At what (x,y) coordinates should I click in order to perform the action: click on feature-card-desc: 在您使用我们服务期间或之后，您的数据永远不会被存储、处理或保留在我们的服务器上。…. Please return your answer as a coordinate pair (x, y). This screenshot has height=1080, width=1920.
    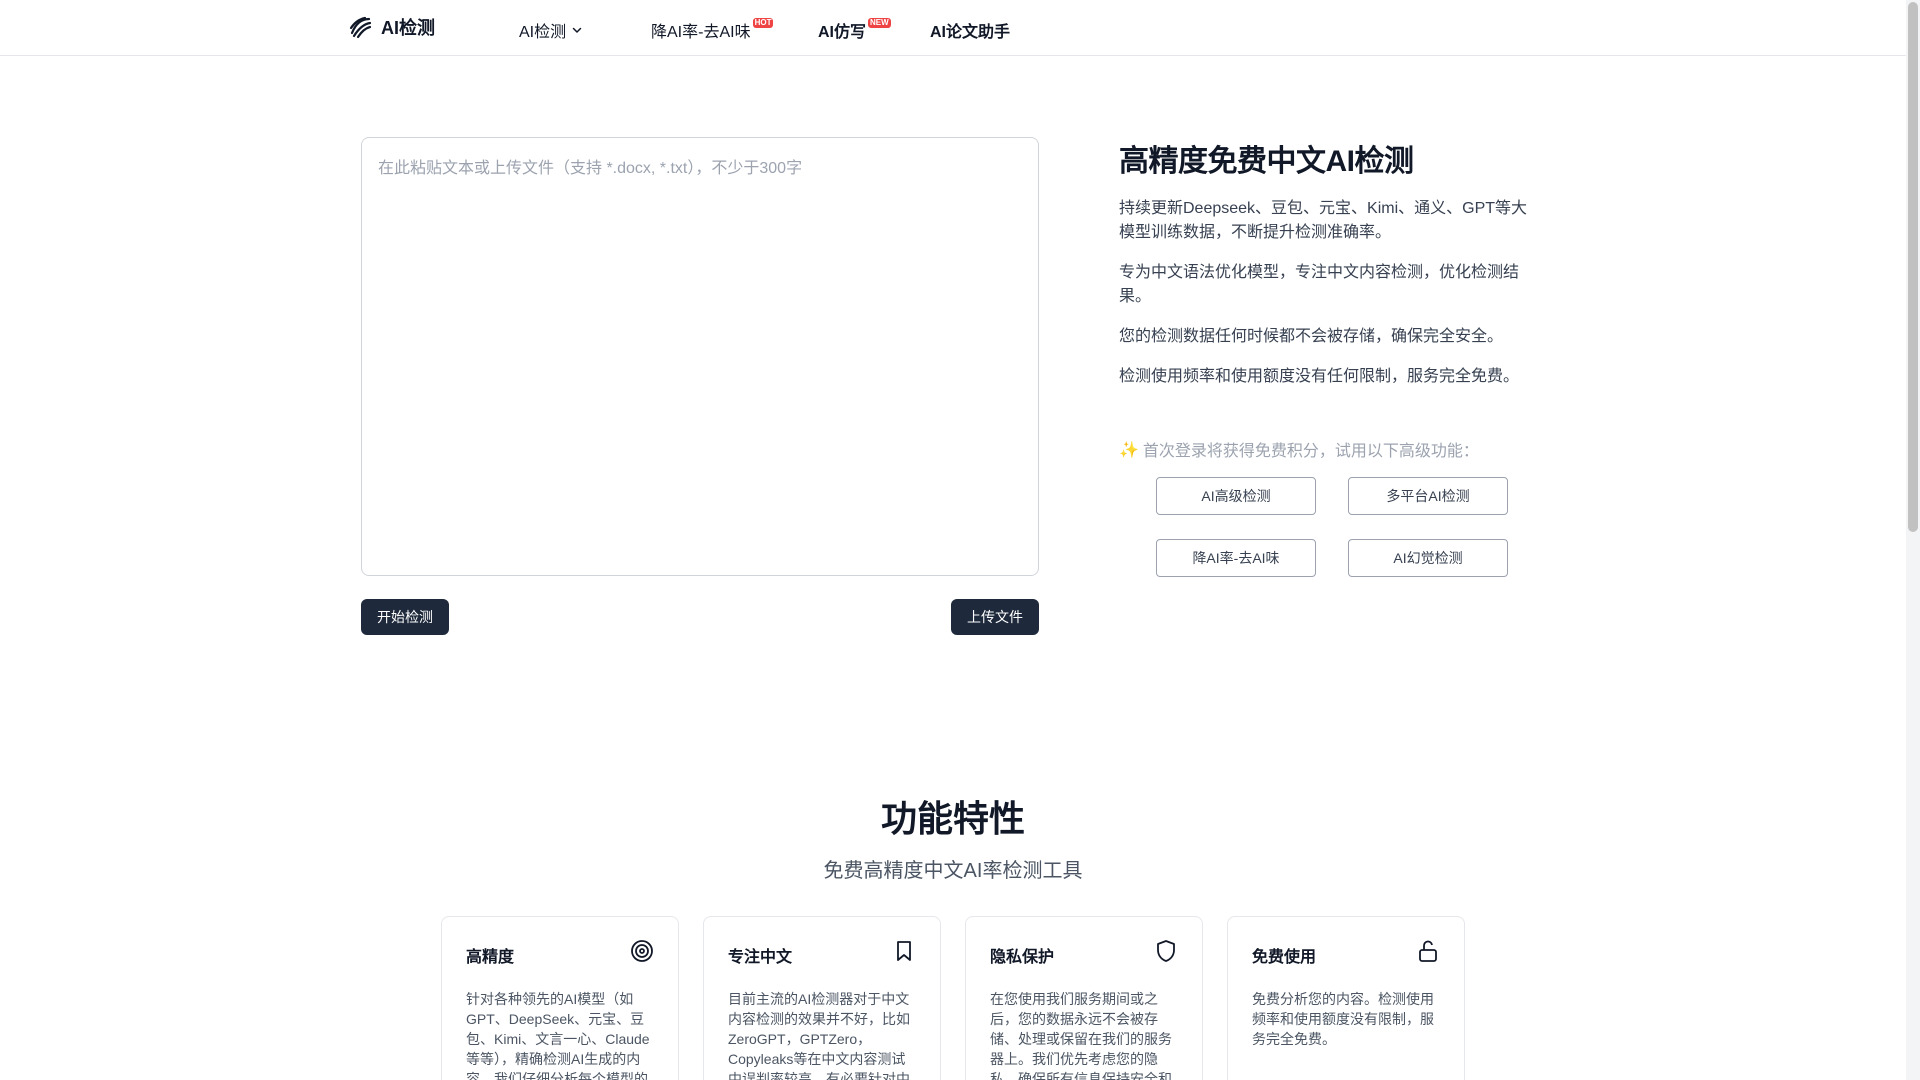
    Looking at the image, I should click on (1081, 1035).